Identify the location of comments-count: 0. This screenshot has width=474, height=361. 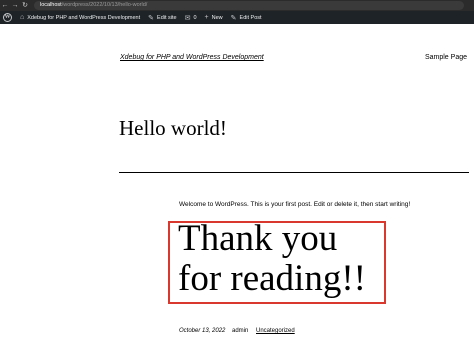
(195, 17).